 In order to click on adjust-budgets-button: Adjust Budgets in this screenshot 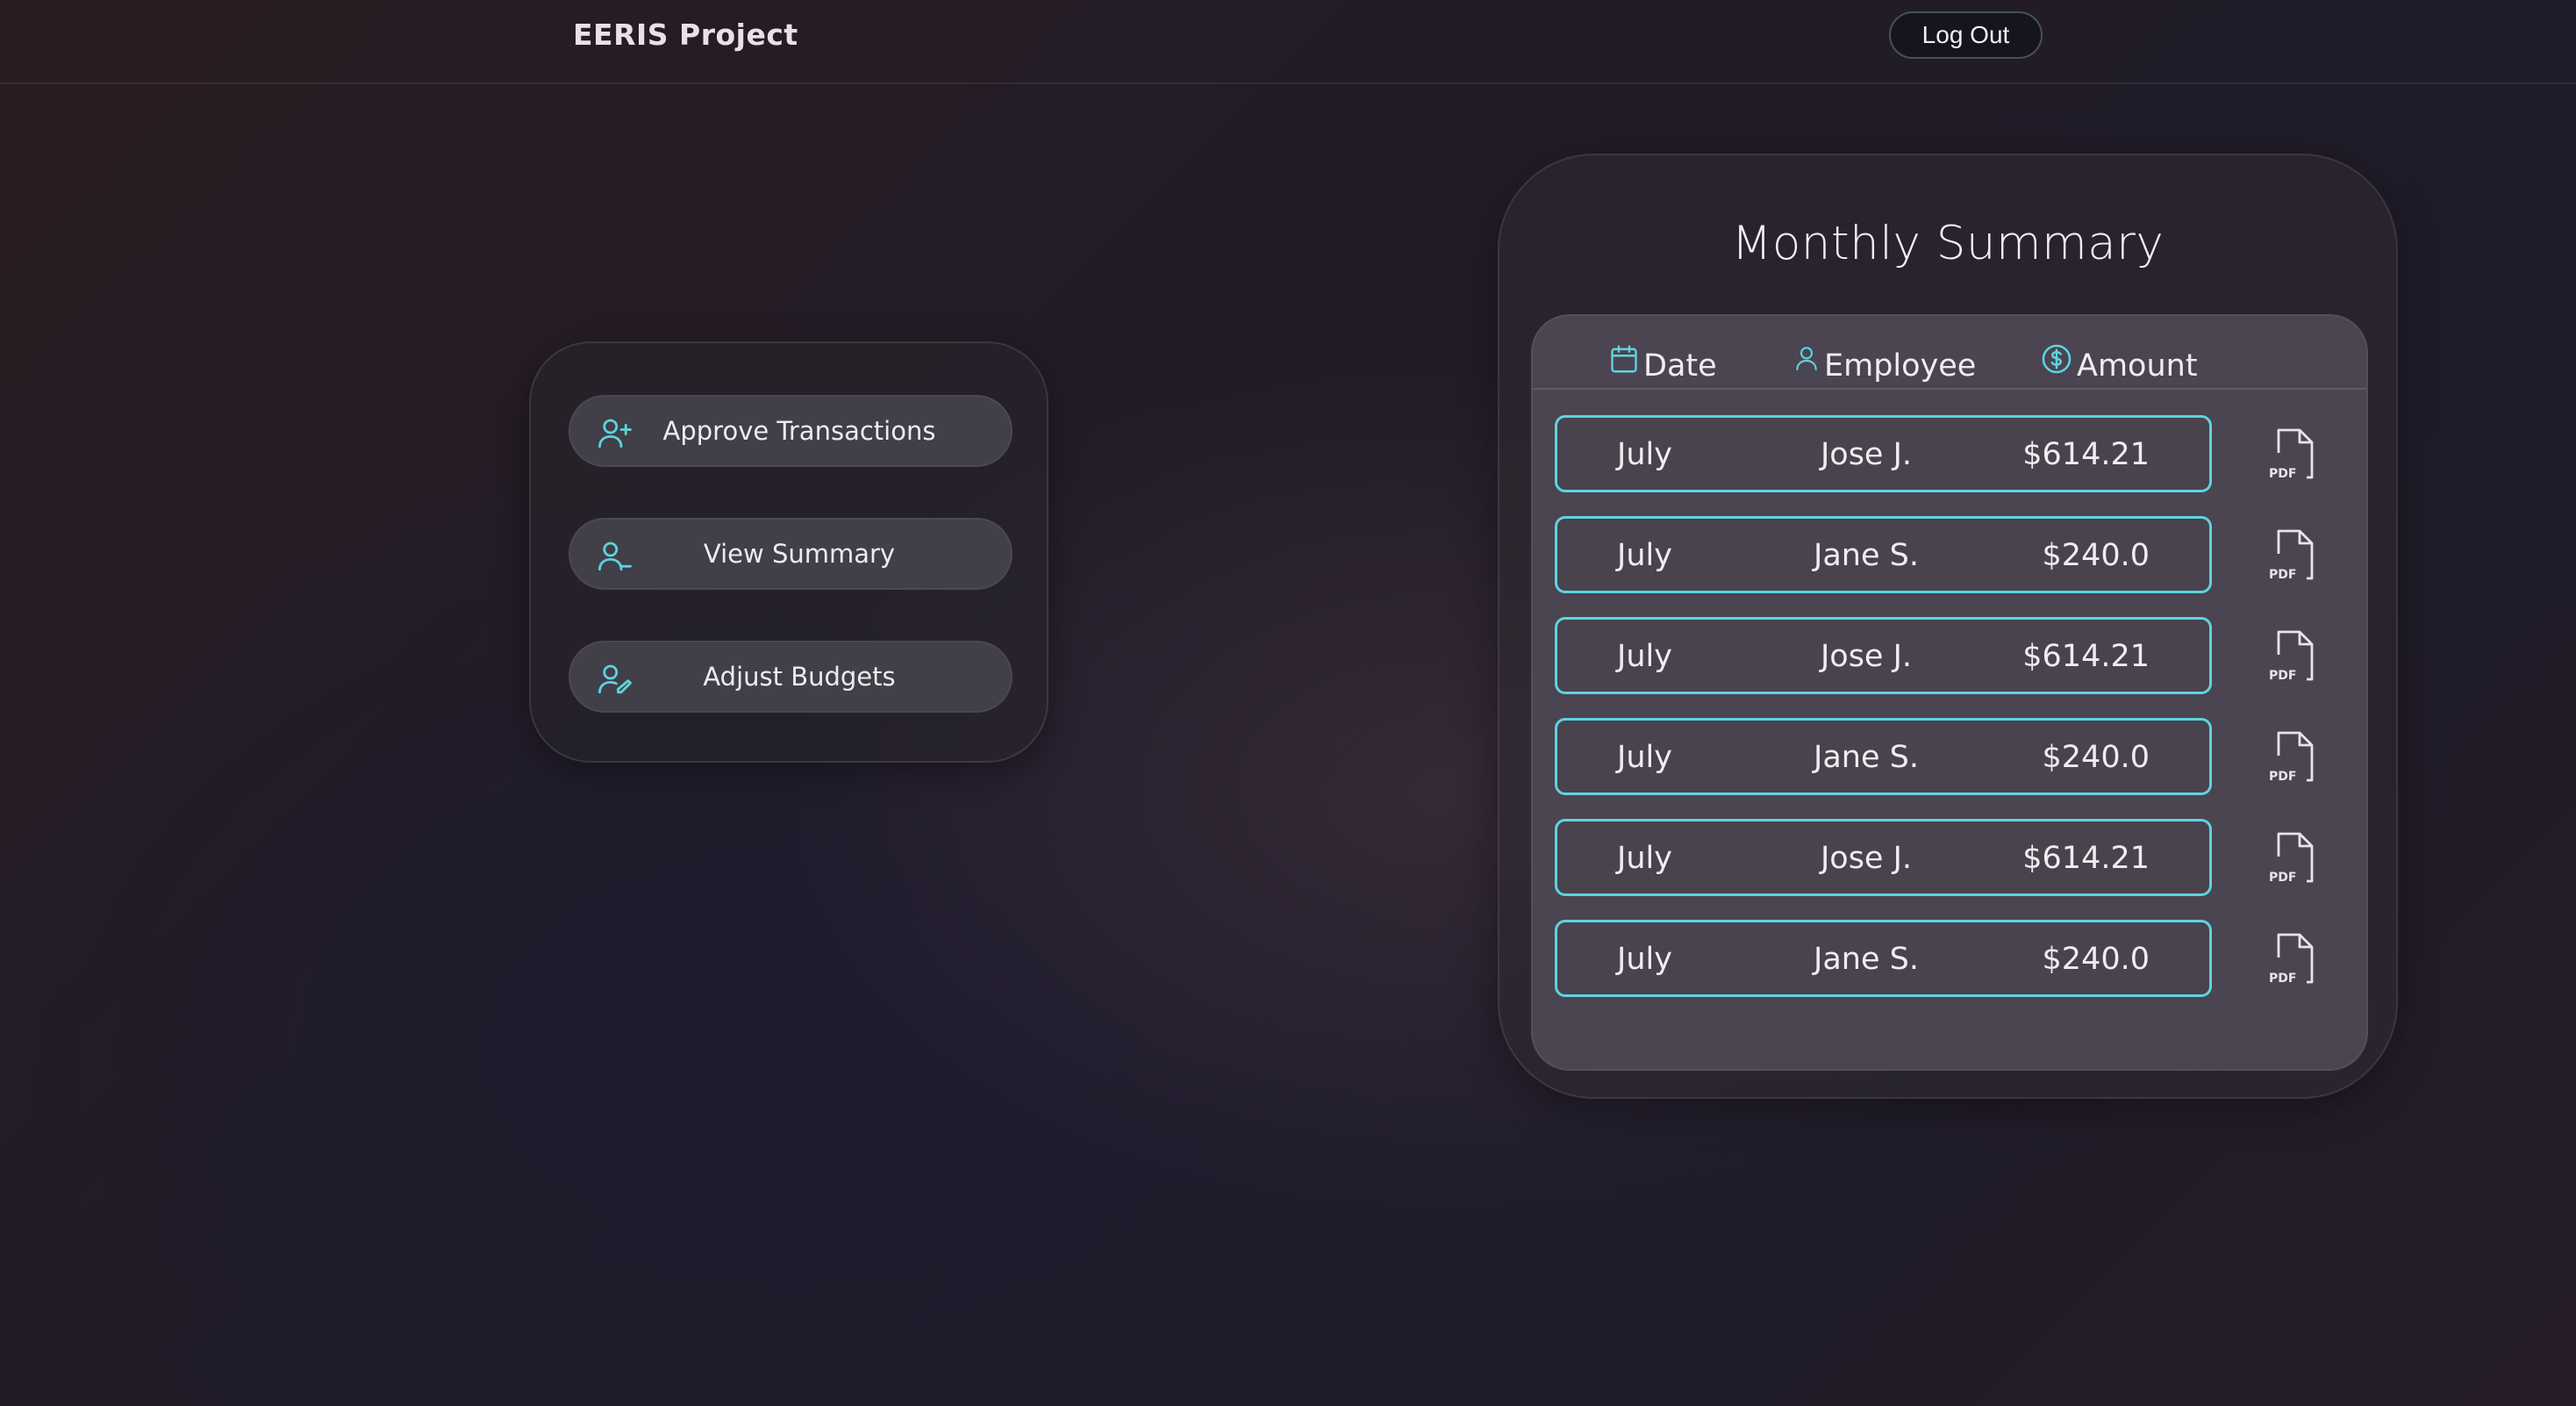, I will do `click(791, 677)`.